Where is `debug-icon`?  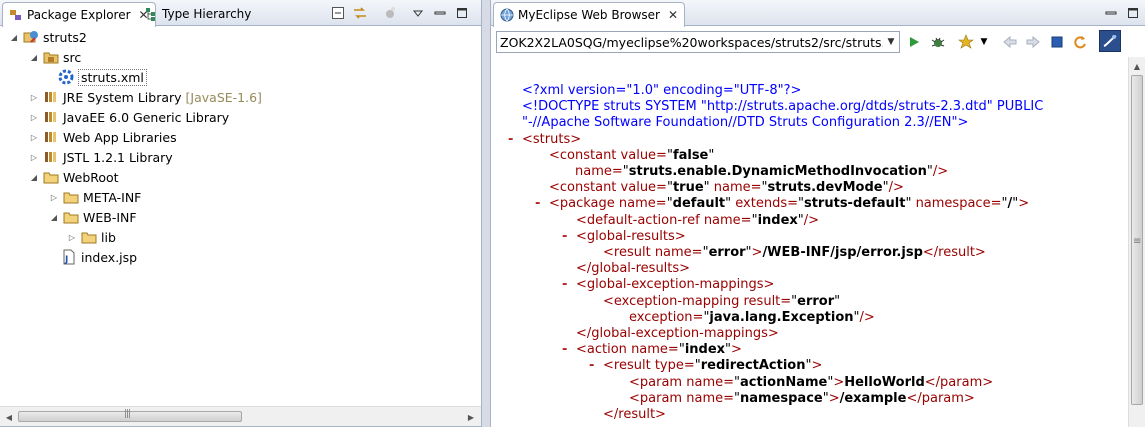
debug-icon is located at coordinates (938, 42).